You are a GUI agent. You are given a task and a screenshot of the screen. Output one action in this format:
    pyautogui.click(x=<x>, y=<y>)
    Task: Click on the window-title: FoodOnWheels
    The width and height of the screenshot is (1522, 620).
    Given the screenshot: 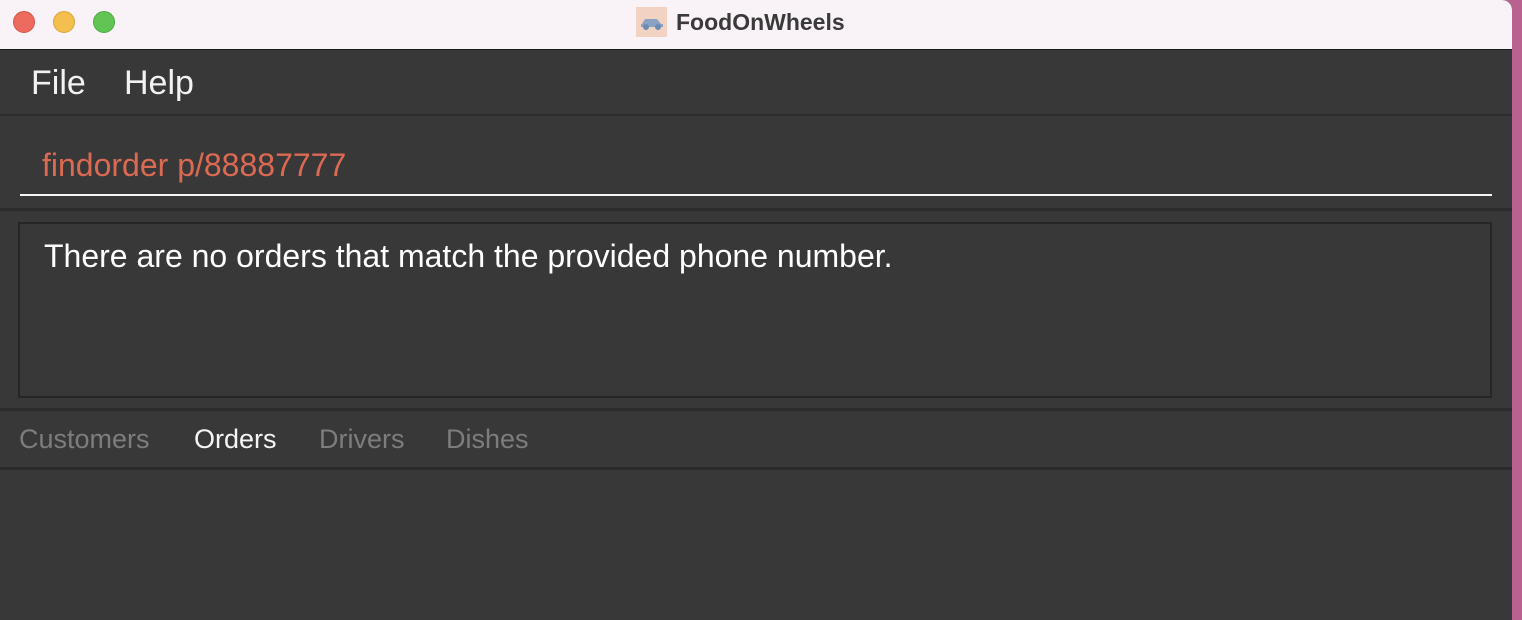 What is the action you would take?
    pyautogui.click(x=760, y=21)
    